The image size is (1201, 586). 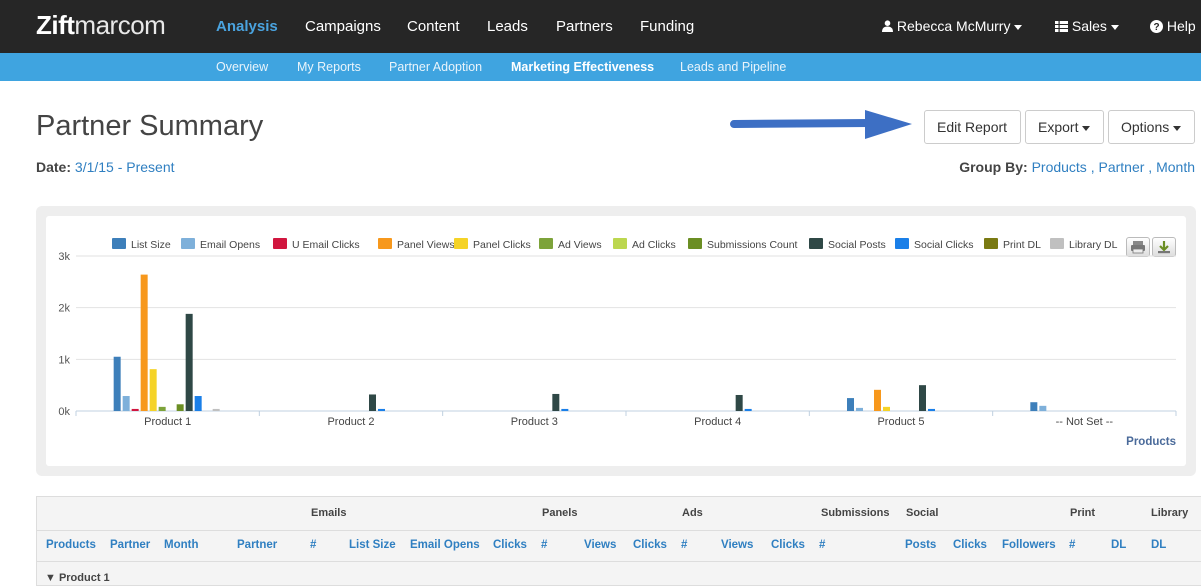 I want to click on col-print-count: #, so click(x=1072, y=545).